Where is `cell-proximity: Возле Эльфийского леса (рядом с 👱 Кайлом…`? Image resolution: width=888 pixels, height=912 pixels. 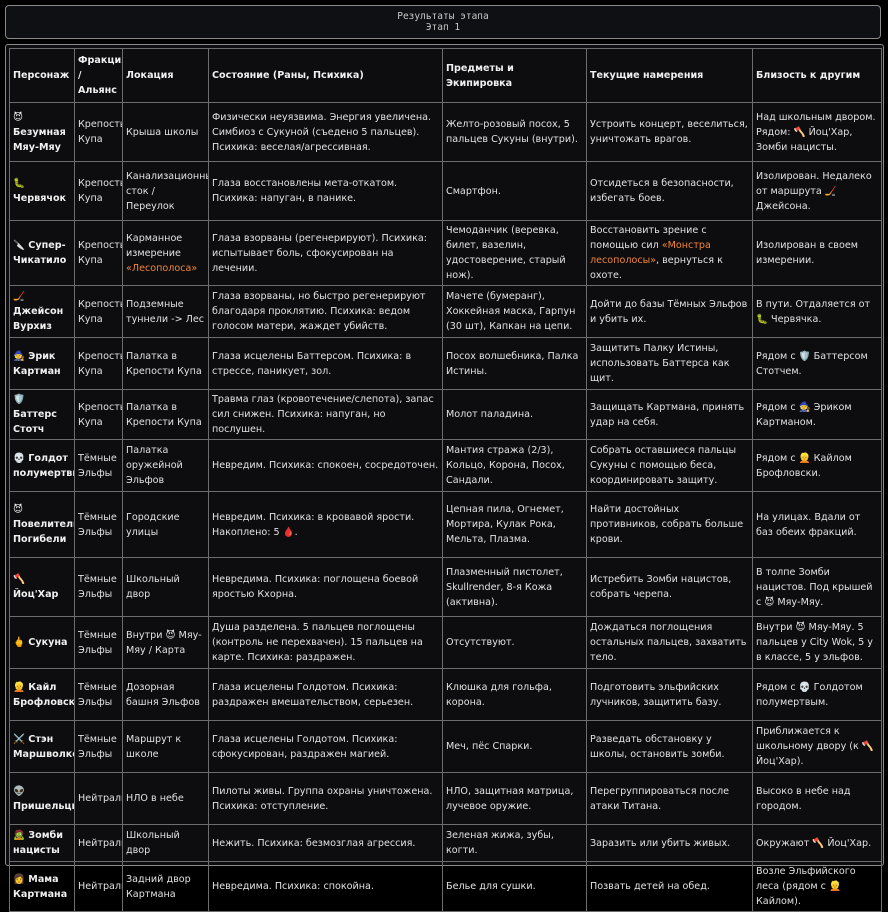 cell-proximity: Возле Эльфийского леса (рядом с 👱 Кайлом… is located at coordinates (817, 886).